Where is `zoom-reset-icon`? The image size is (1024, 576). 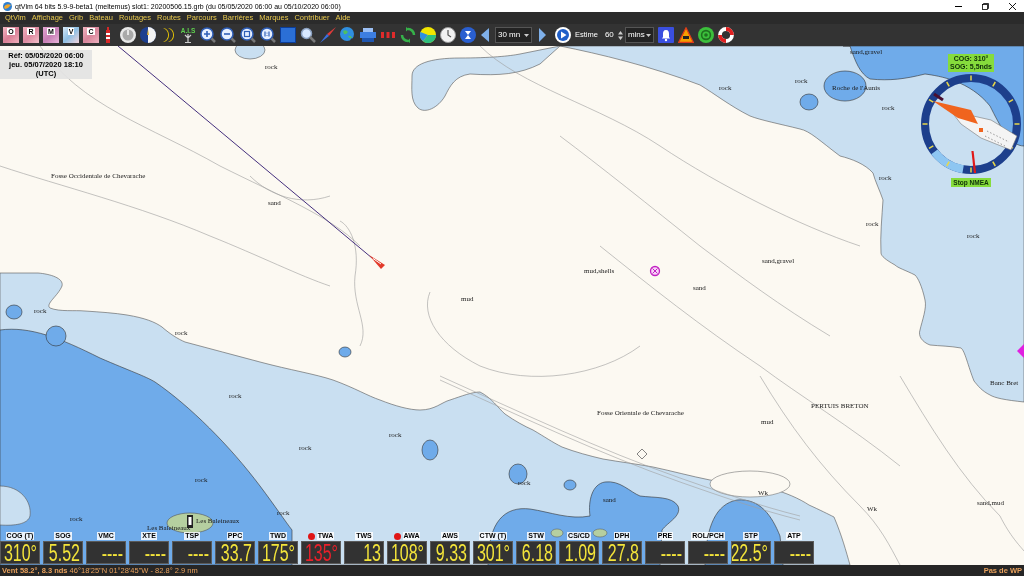 zoom-reset-icon is located at coordinates (268, 35).